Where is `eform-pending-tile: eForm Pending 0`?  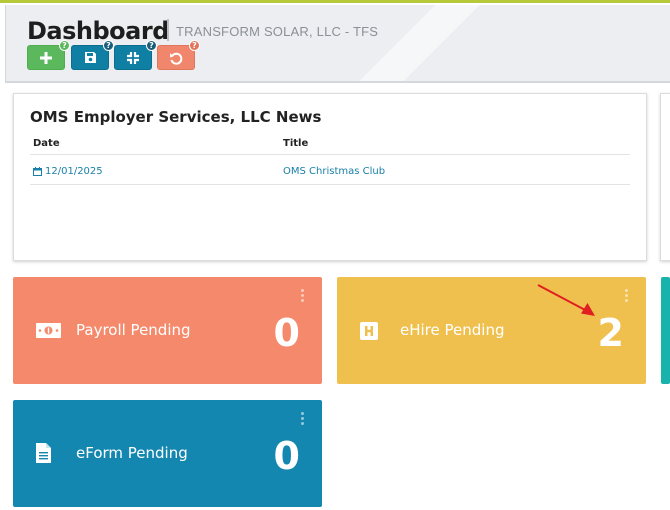 eform-pending-tile: eForm Pending 0 is located at coordinates (167, 453).